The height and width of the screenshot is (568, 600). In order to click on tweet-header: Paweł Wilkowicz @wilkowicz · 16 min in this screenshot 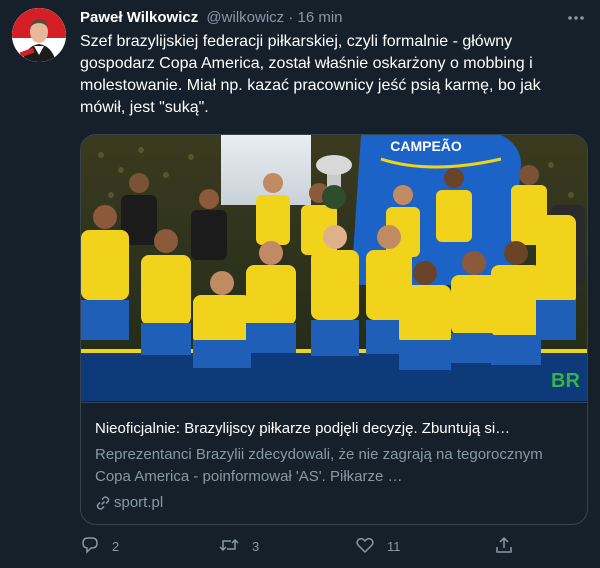, I will do `click(211, 17)`.